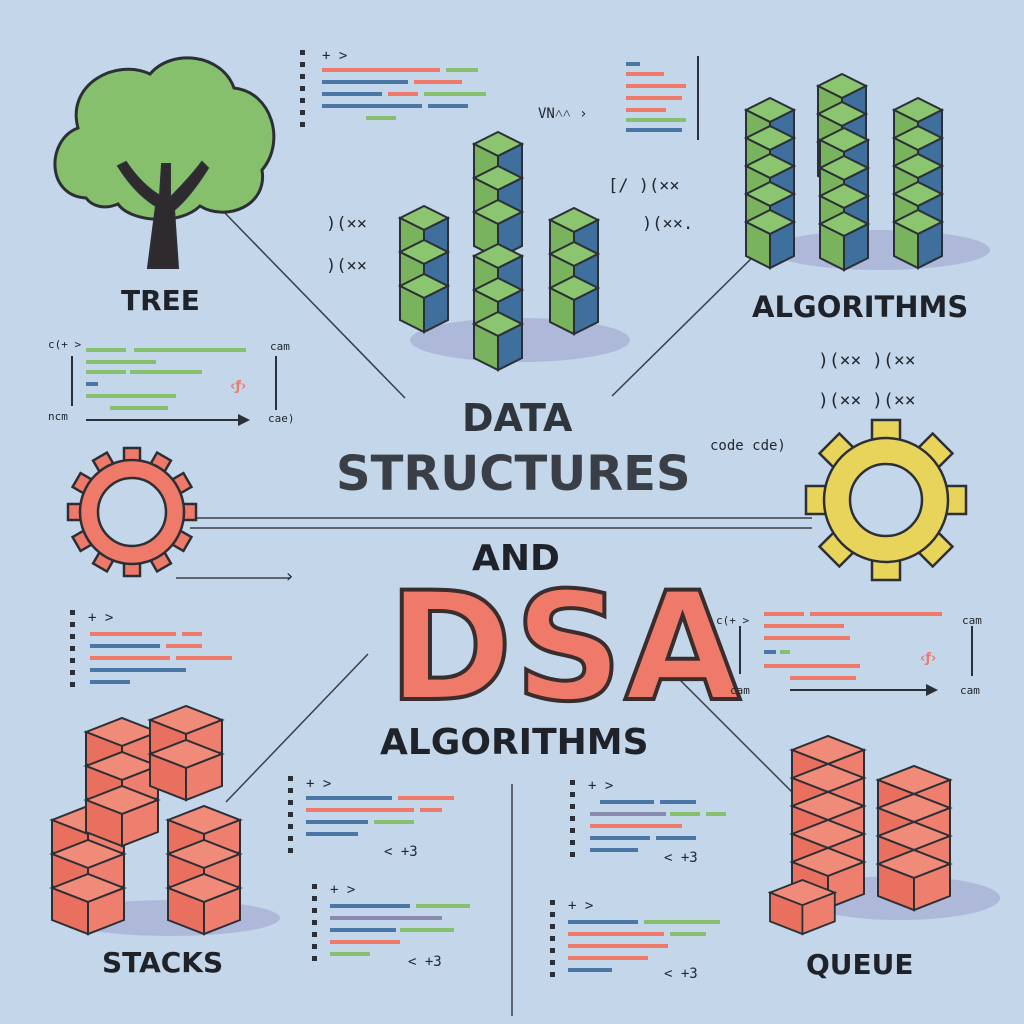 Image resolution: width=1024 pixels, height=1024 pixels. What do you see at coordinates (860, 964) in the screenshot?
I see `label-queue: QUEUE` at bounding box center [860, 964].